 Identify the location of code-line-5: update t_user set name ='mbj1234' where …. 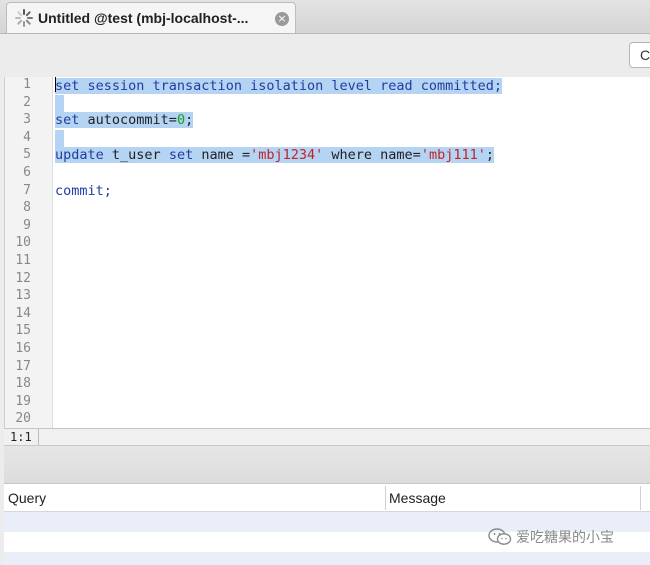
(274, 156).